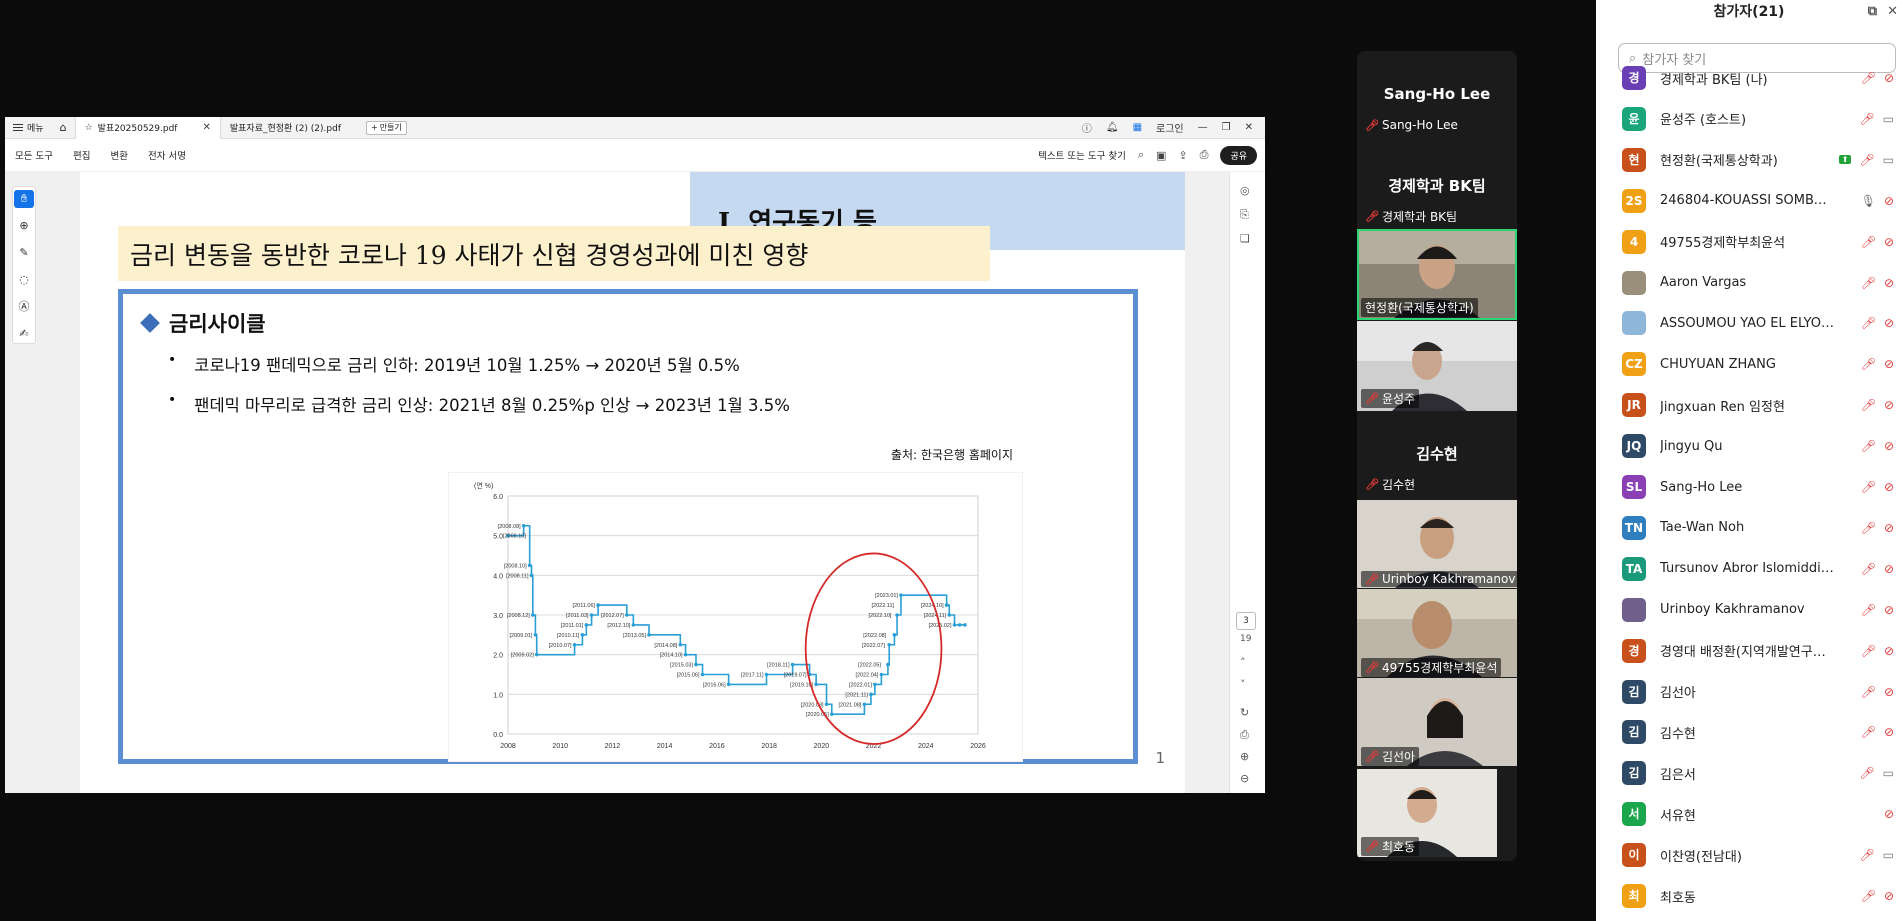 The width and height of the screenshot is (1902, 921). I want to click on tab-pdf-1: ☆ 발표20250529.pdf ✕, so click(147, 127).